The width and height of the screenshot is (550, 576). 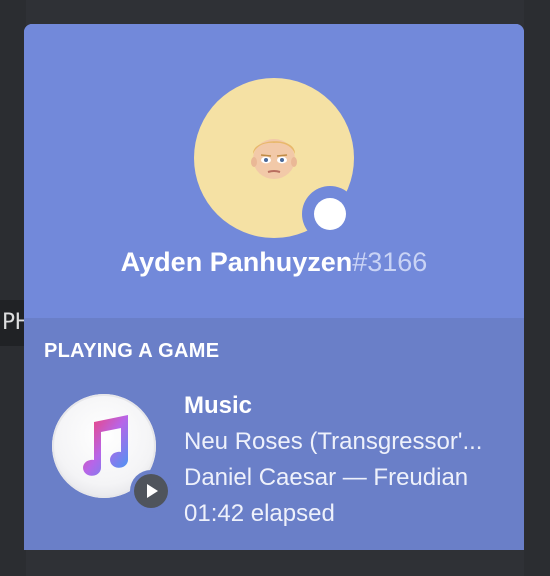 What do you see at coordinates (537, 288) in the screenshot?
I see `background-right` at bounding box center [537, 288].